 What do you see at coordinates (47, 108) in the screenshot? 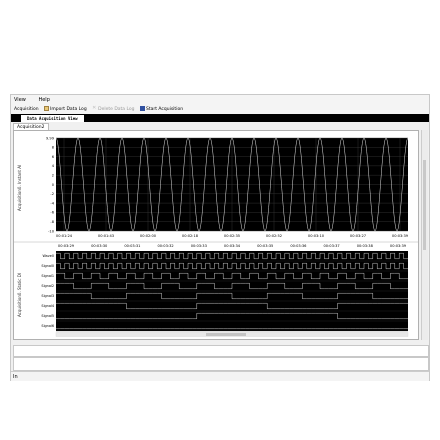
I see `import-icon` at bounding box center [47, 108].